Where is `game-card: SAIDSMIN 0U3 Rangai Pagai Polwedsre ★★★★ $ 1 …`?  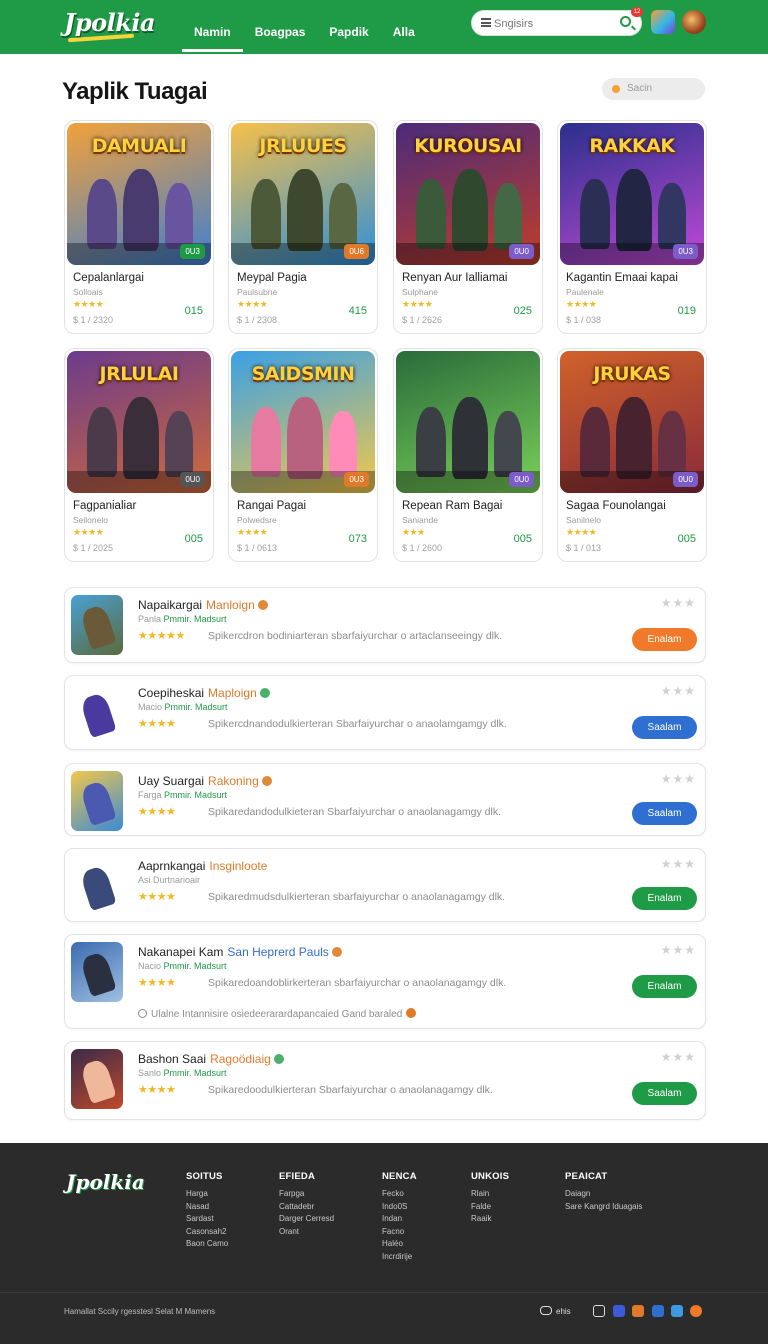
game-card: SAIDSMIN 0U3 Rangai Pagai Polwedsre ★★★★ $ 1 … is located at coordinates (303, 455).